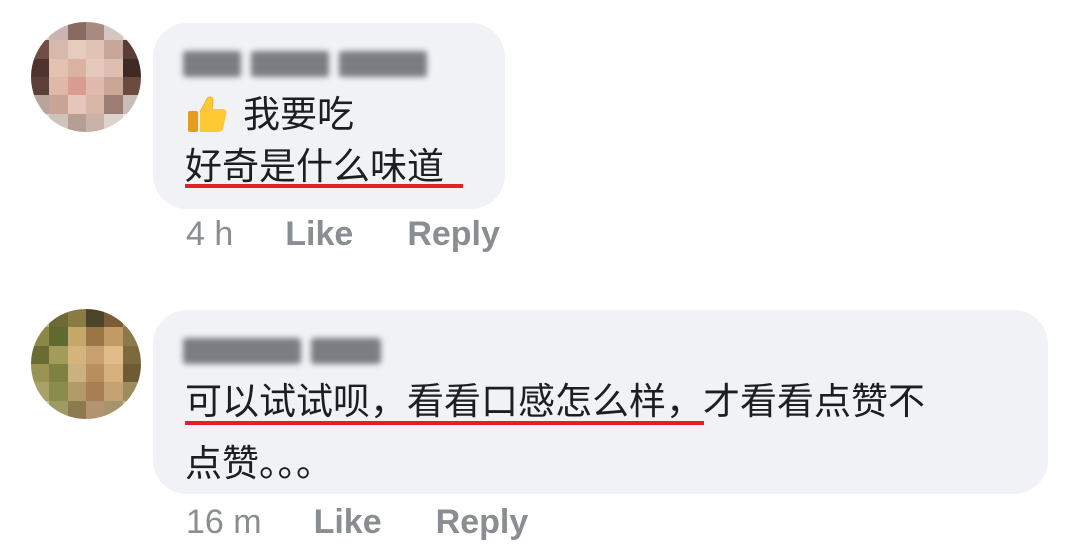 The image size is (1080, 558). I want to click on comment-actions: 4 h Like Reply, so click(343, 234).